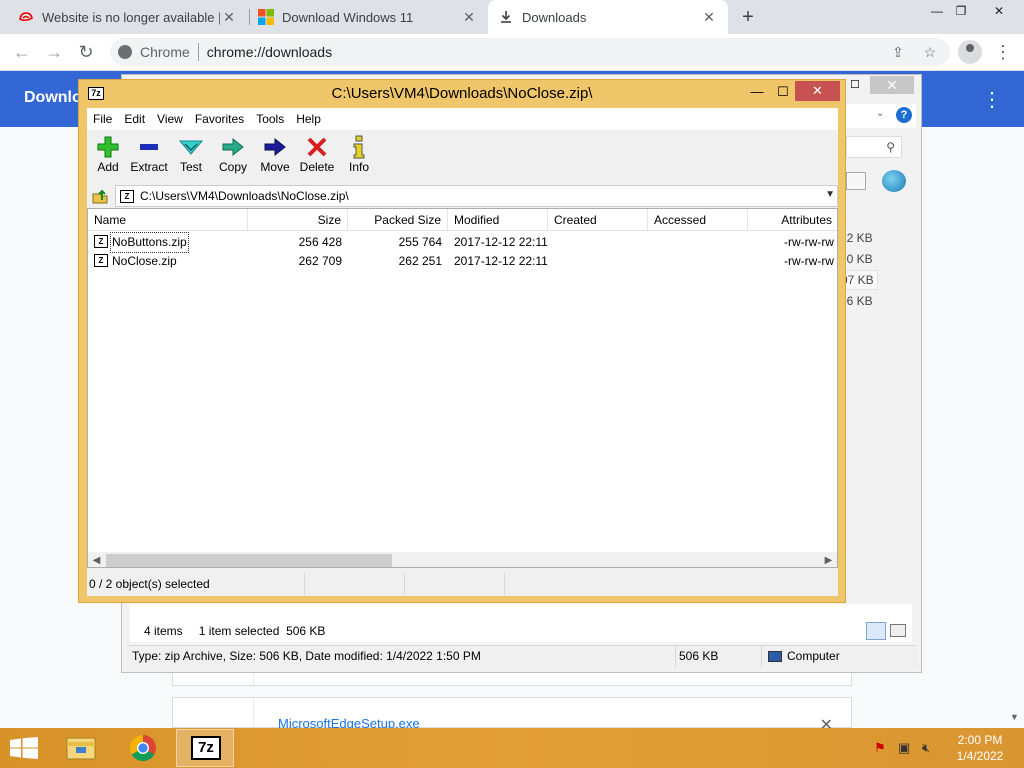 Image resolution: width=1024 pixels, height=768 pixels. Describe the element at coordinates (219, 119) in the screenshot. I see `menu-favorites: Favorites` at that location.